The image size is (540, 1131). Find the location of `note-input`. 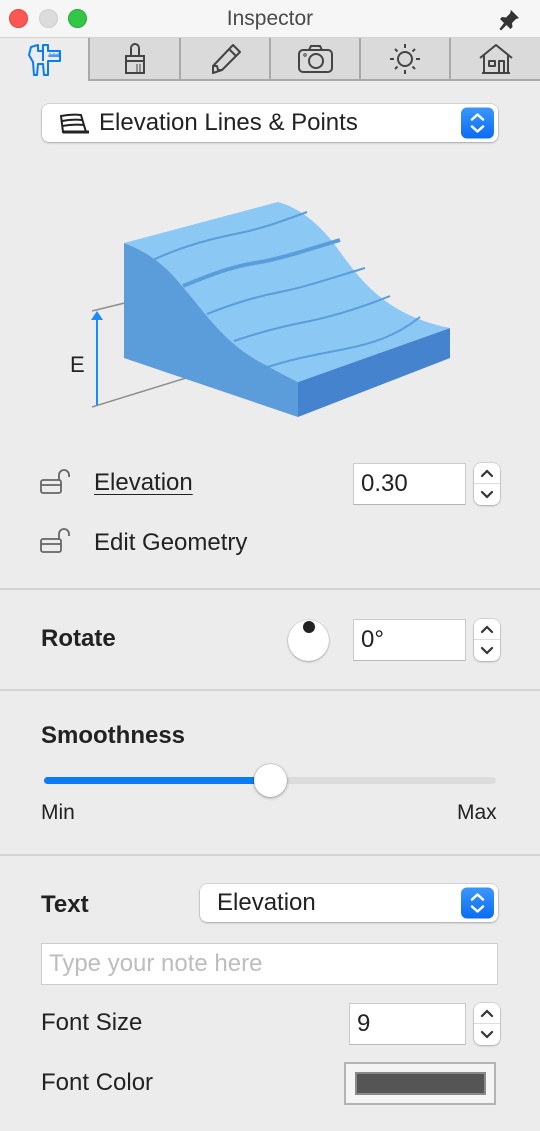

note-input is located at coordinates (269, 964).